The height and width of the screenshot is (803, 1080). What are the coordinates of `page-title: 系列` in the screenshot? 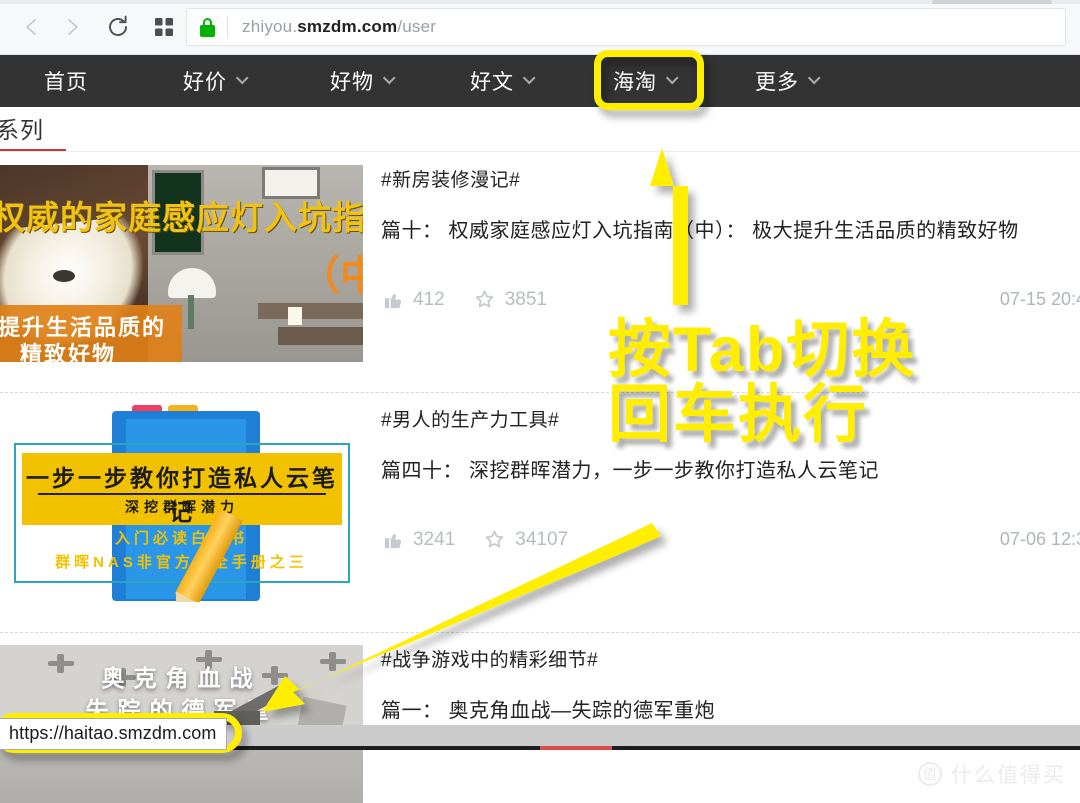 It's located at (22, 130).